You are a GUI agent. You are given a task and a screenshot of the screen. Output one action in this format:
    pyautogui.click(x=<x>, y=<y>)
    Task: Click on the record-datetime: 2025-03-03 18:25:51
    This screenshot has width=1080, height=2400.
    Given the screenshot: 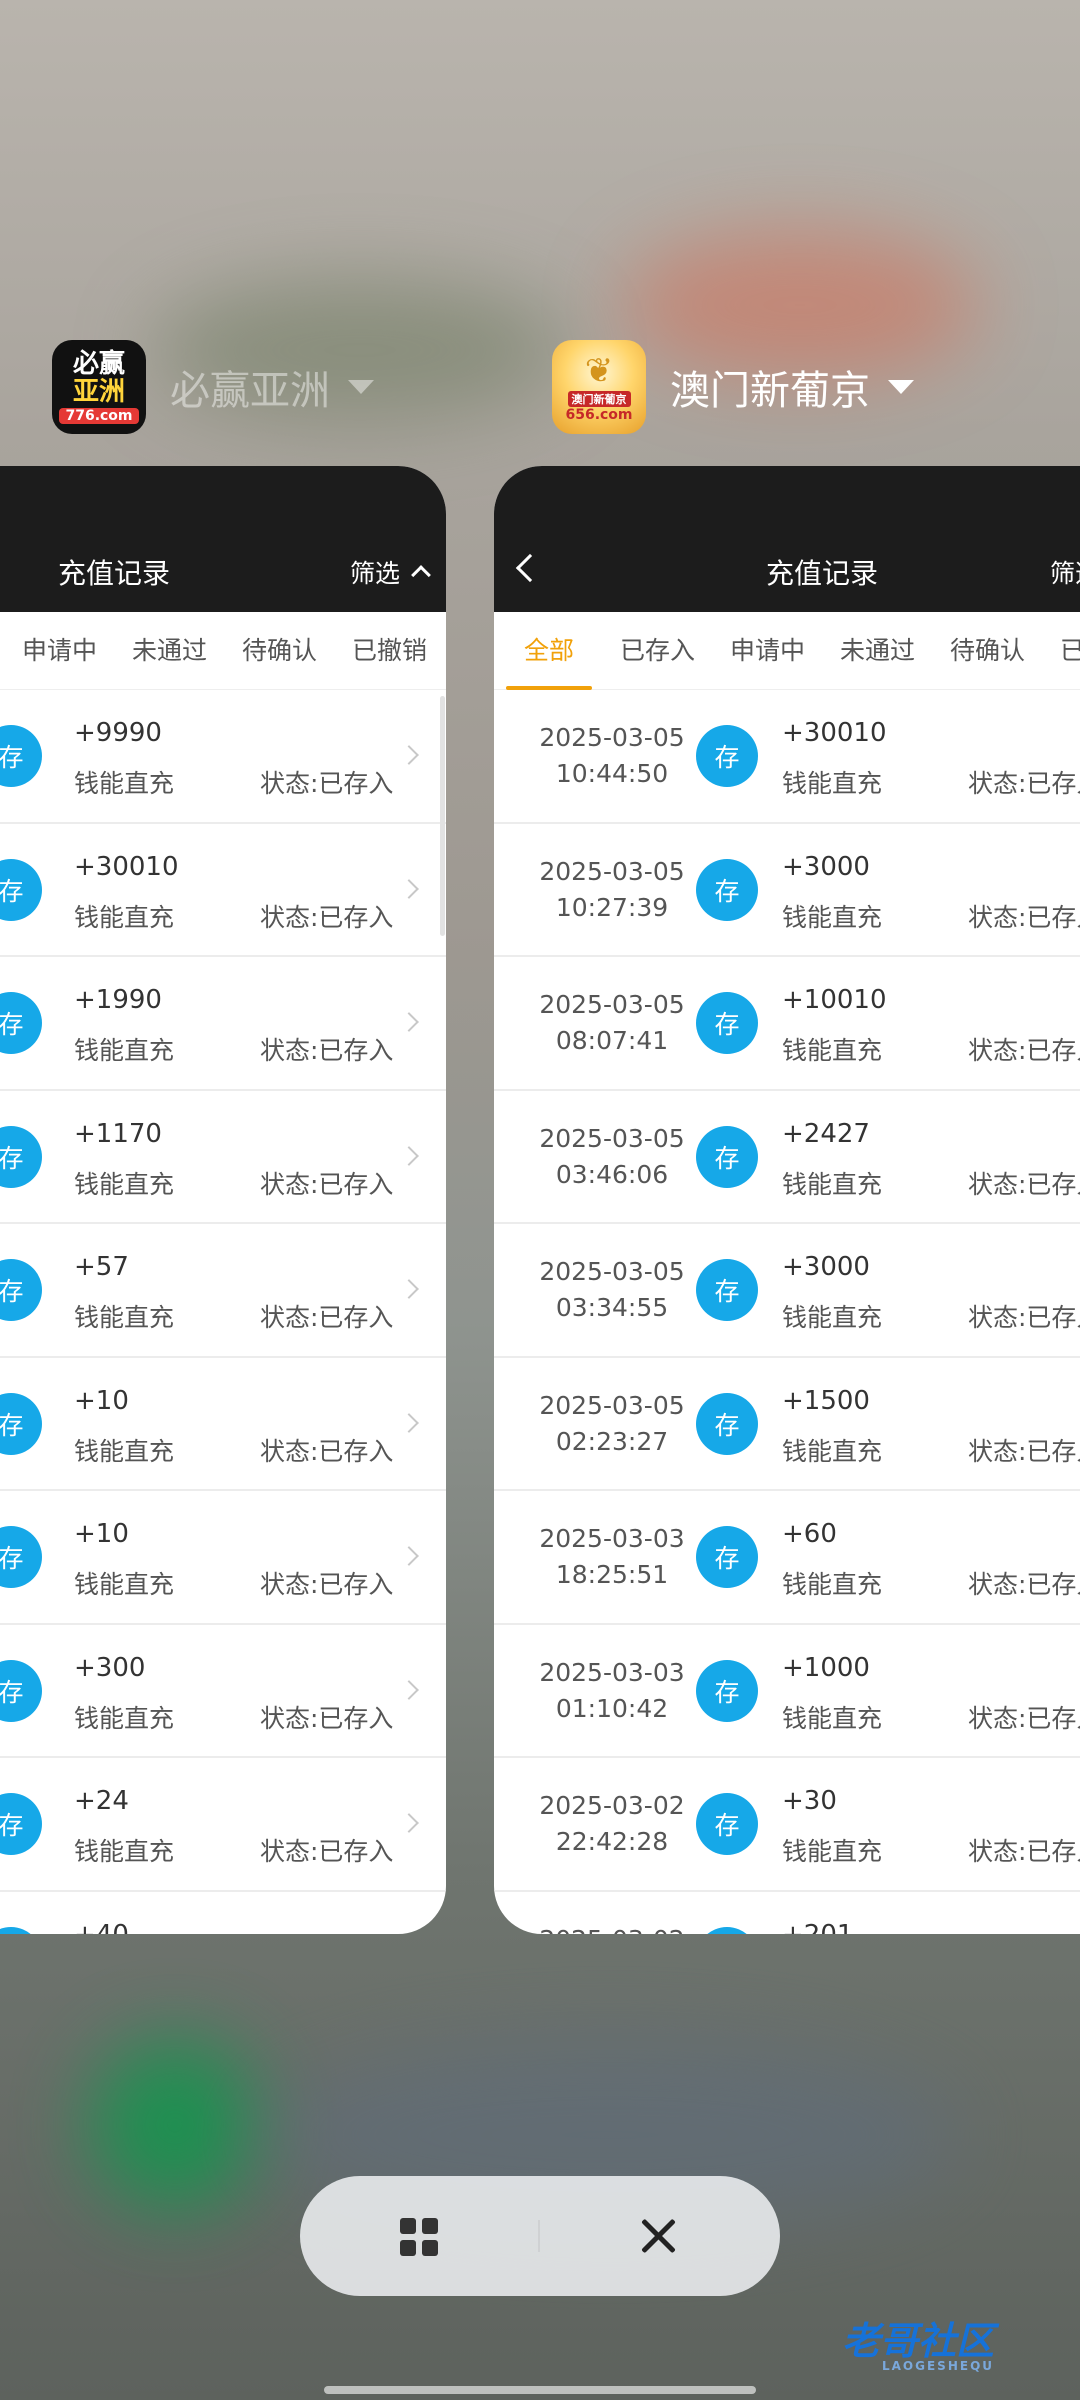 What is the action you would take?
    pyautogui.click(x=612, y=1557)
    